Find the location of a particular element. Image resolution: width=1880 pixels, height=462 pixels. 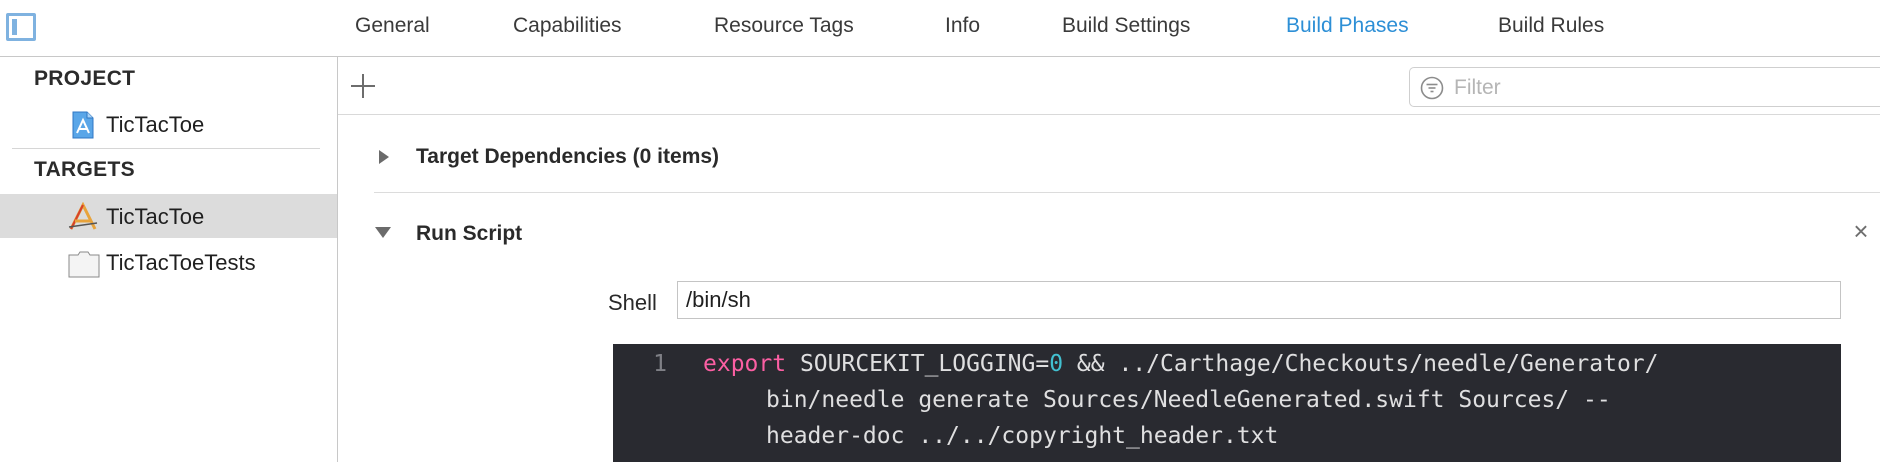

add-build-phase-button is located at coordinates (363, 86).